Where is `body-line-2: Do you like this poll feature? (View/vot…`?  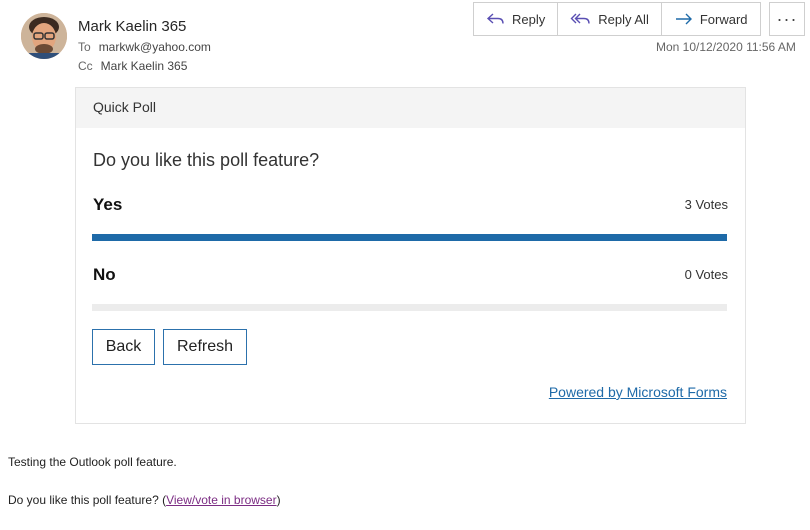 body-line-2: Do you like this poll feature? (View/vot… is located at coordinates (144, 500).